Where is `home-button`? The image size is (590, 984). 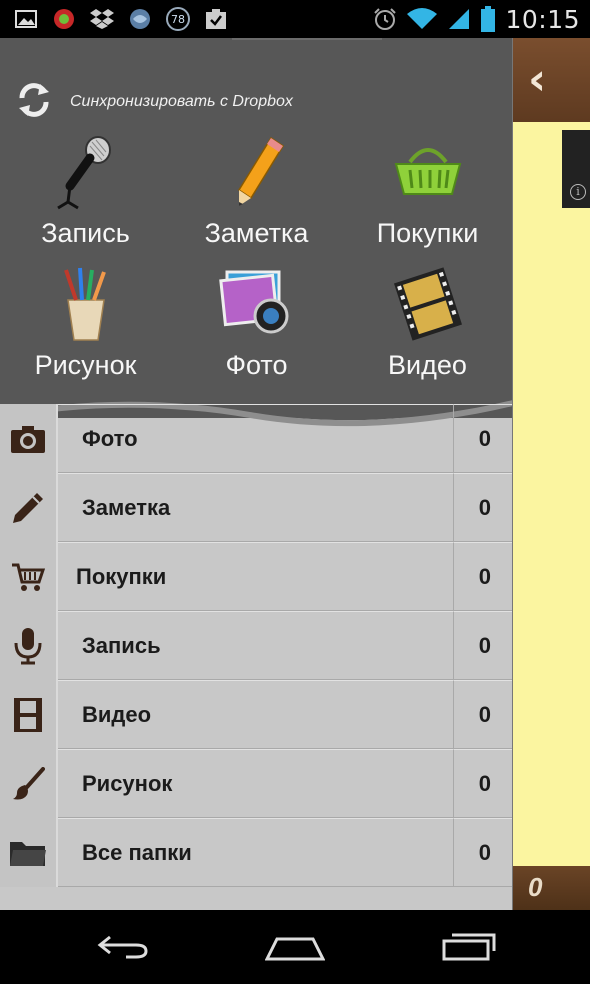 home-button is located at coordinates (295, 948).